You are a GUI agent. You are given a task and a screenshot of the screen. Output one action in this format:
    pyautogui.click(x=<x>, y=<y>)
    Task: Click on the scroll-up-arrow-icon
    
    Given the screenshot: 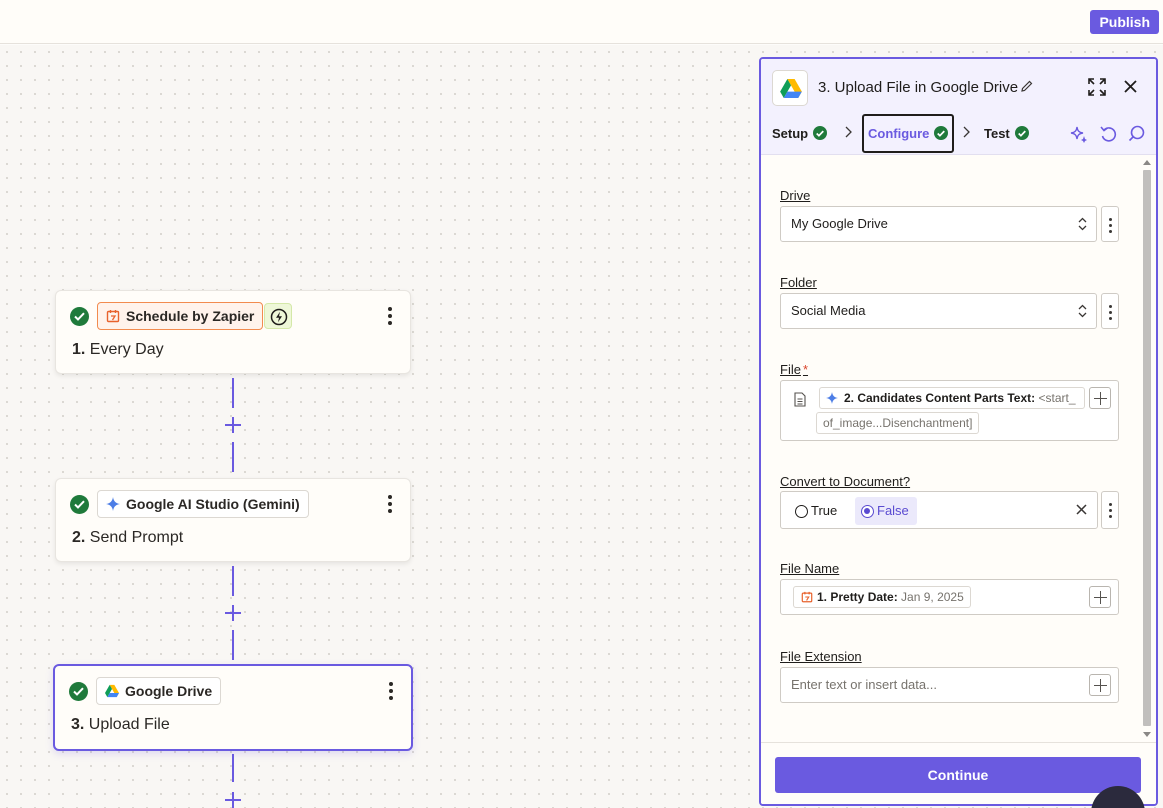 What is the action you would take?
    pyautogui.click(x=1147, y=162)
    